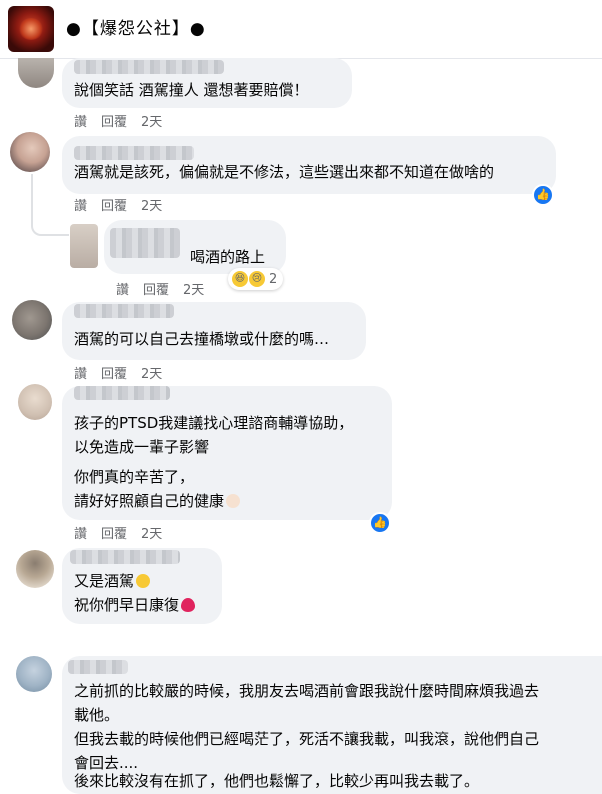 The width and height of the screenshot is (602, 794). Describe the element at coordinates (277, 781) in the screenshot. I see `comment-text: 後來比較沒有在抓了，他們也鬆懈了，比較少再叫我去載了。` at that location.